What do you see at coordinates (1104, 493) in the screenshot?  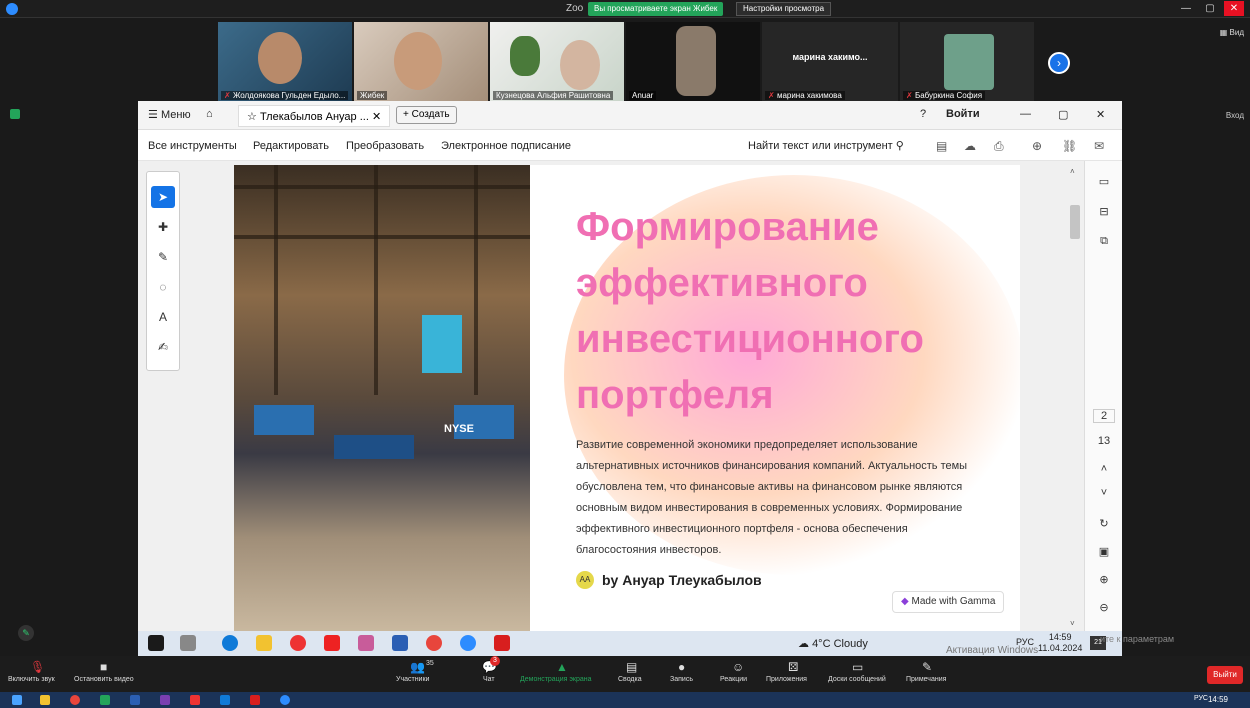 I see `next-page-icon: ˅` at bounding box center [1104, 493].